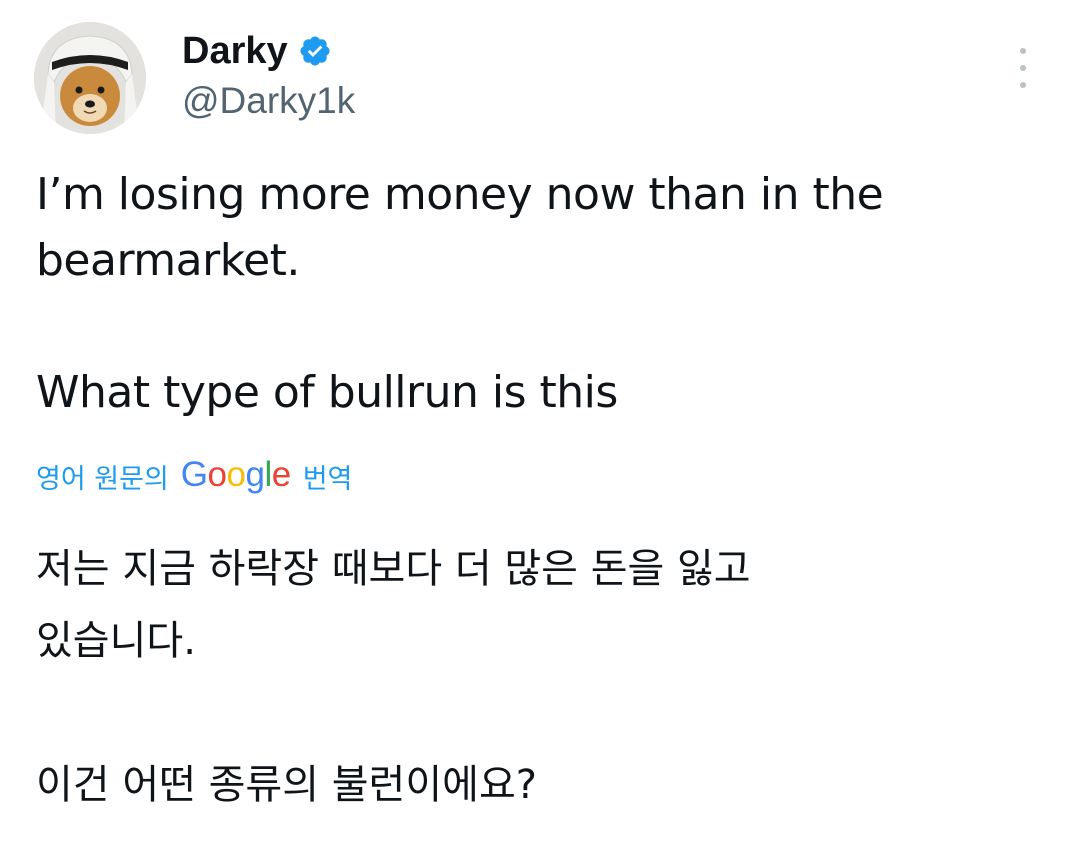 The image size is (1080, 841). Describe the element at coordinates (235, 474) in the screenshot. I see `google-logo: Google` at that location.